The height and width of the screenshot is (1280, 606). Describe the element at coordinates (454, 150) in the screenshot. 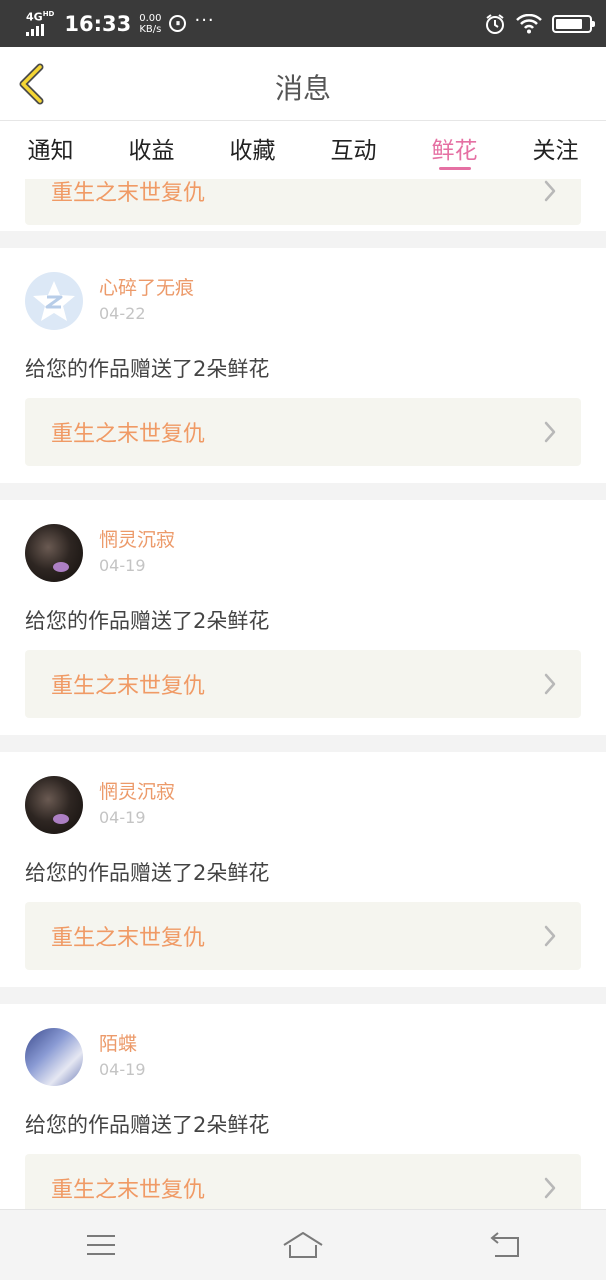

I see `tab-flowers: 鲜花` at that location.